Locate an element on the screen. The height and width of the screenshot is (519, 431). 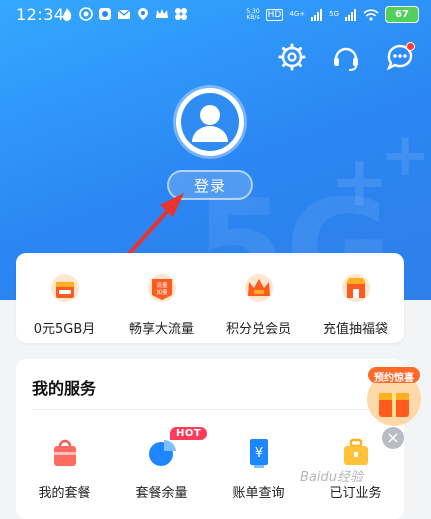
shop-icon is located at coordinates (355, 288).